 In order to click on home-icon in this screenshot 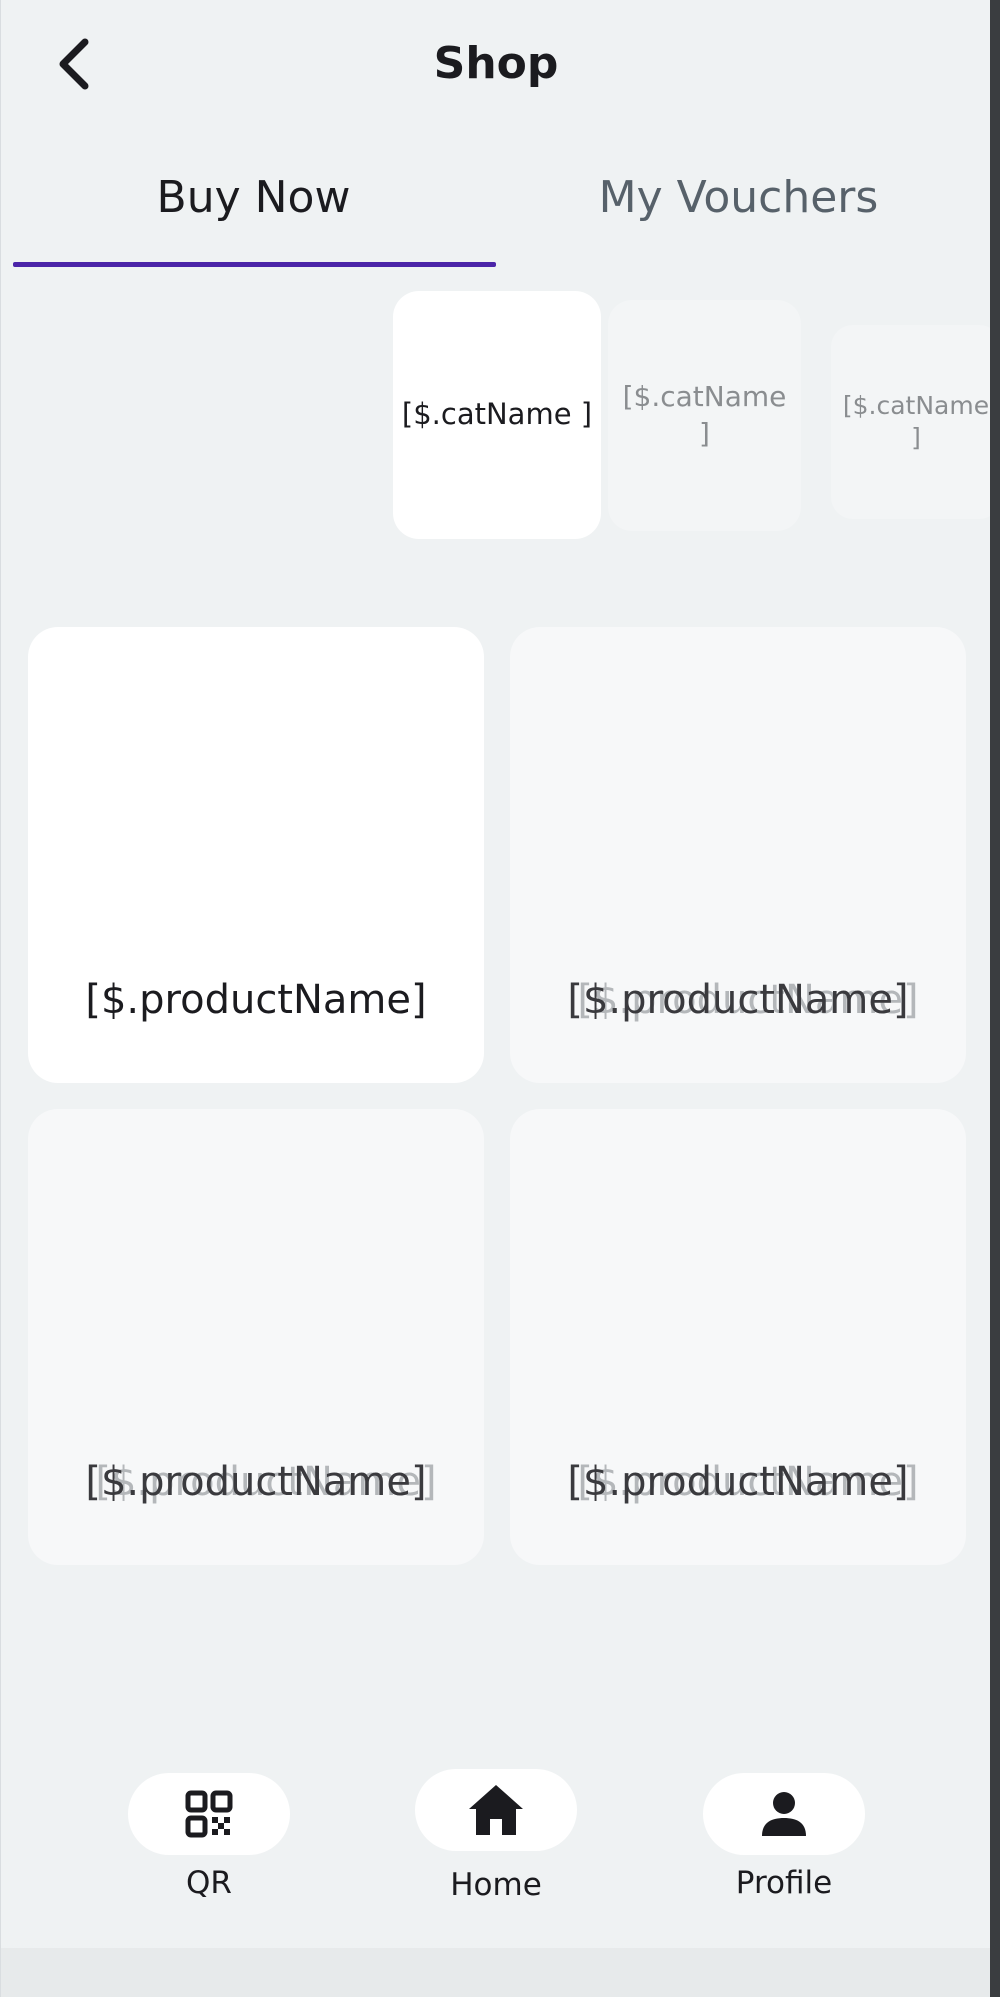, I will do `click(496, 1810)`.